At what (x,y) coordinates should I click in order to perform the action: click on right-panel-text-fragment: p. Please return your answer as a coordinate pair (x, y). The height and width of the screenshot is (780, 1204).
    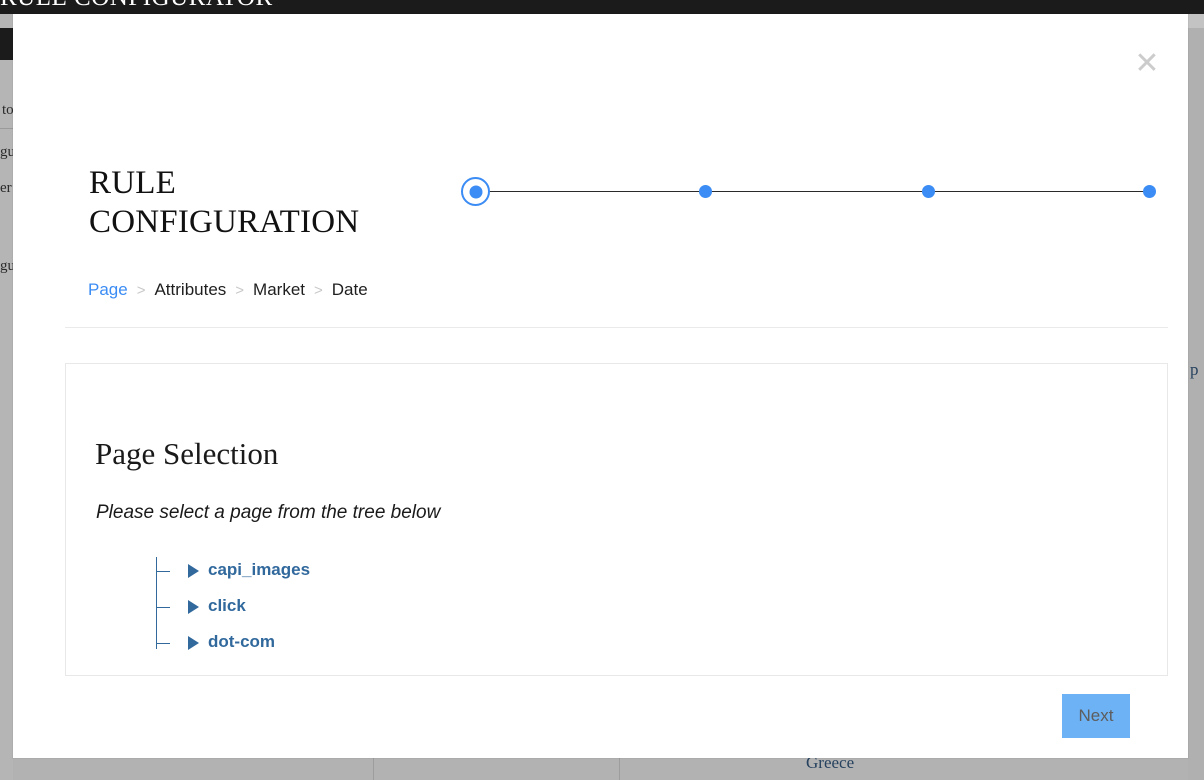
    Looking at the image, I should click on (1194, 369).